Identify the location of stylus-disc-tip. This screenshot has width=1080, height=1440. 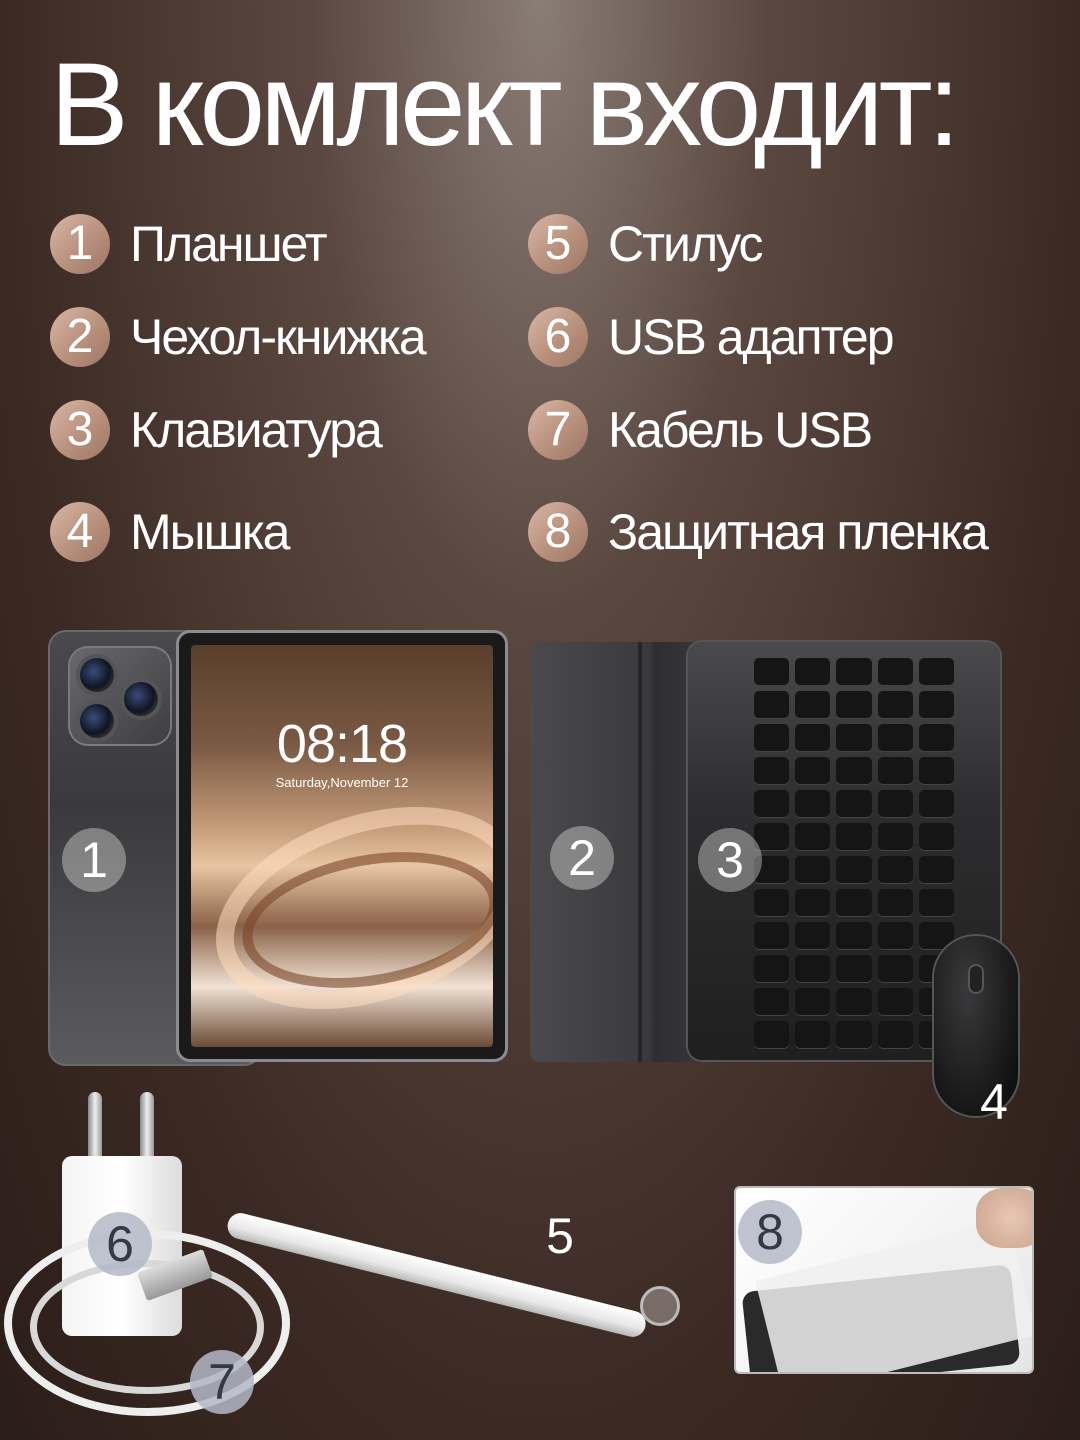
(660, 1306).